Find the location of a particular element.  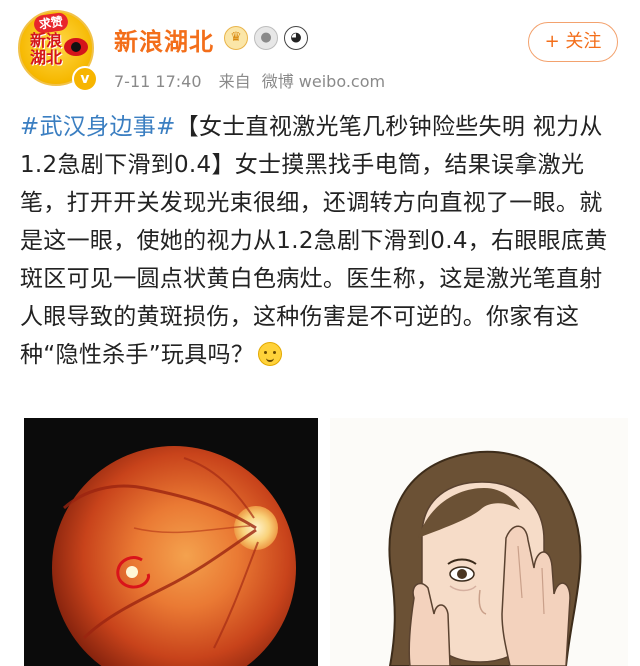

post-source: 微博 weibo.com is located at coordinates (323, 81).